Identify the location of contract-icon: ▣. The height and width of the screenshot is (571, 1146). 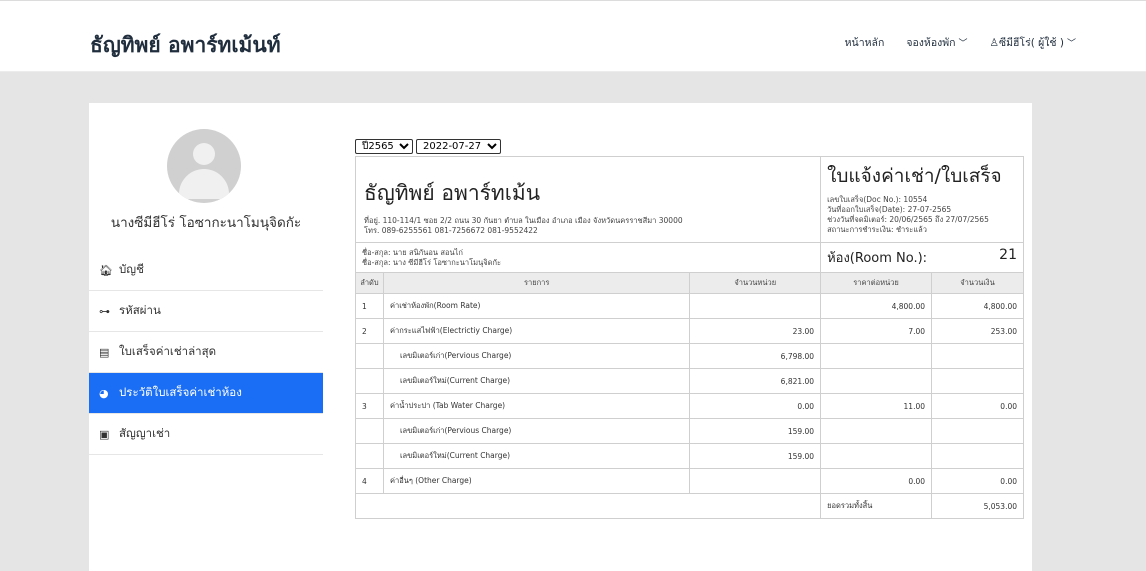
(104, 434).